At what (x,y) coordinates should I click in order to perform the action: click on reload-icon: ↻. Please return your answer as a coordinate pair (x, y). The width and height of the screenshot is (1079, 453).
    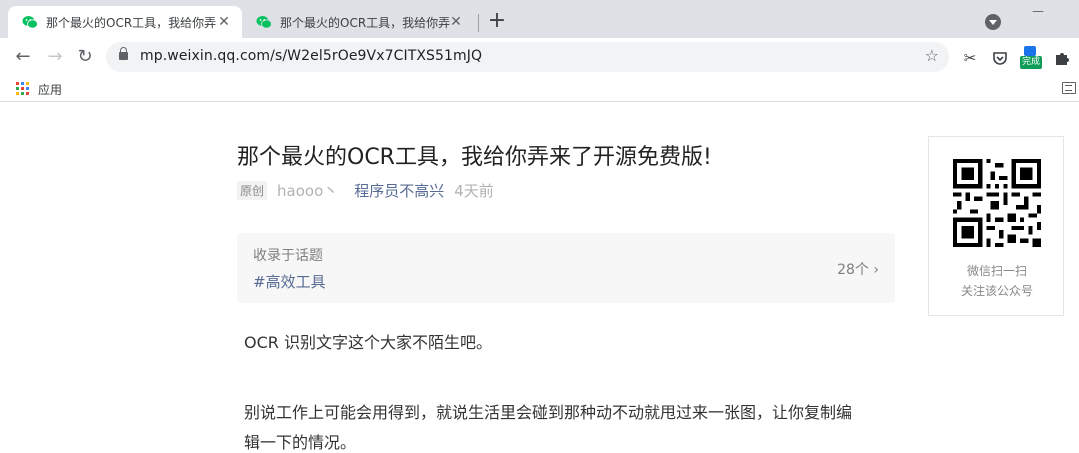
    Looking at the image, I should click on (85, 57).